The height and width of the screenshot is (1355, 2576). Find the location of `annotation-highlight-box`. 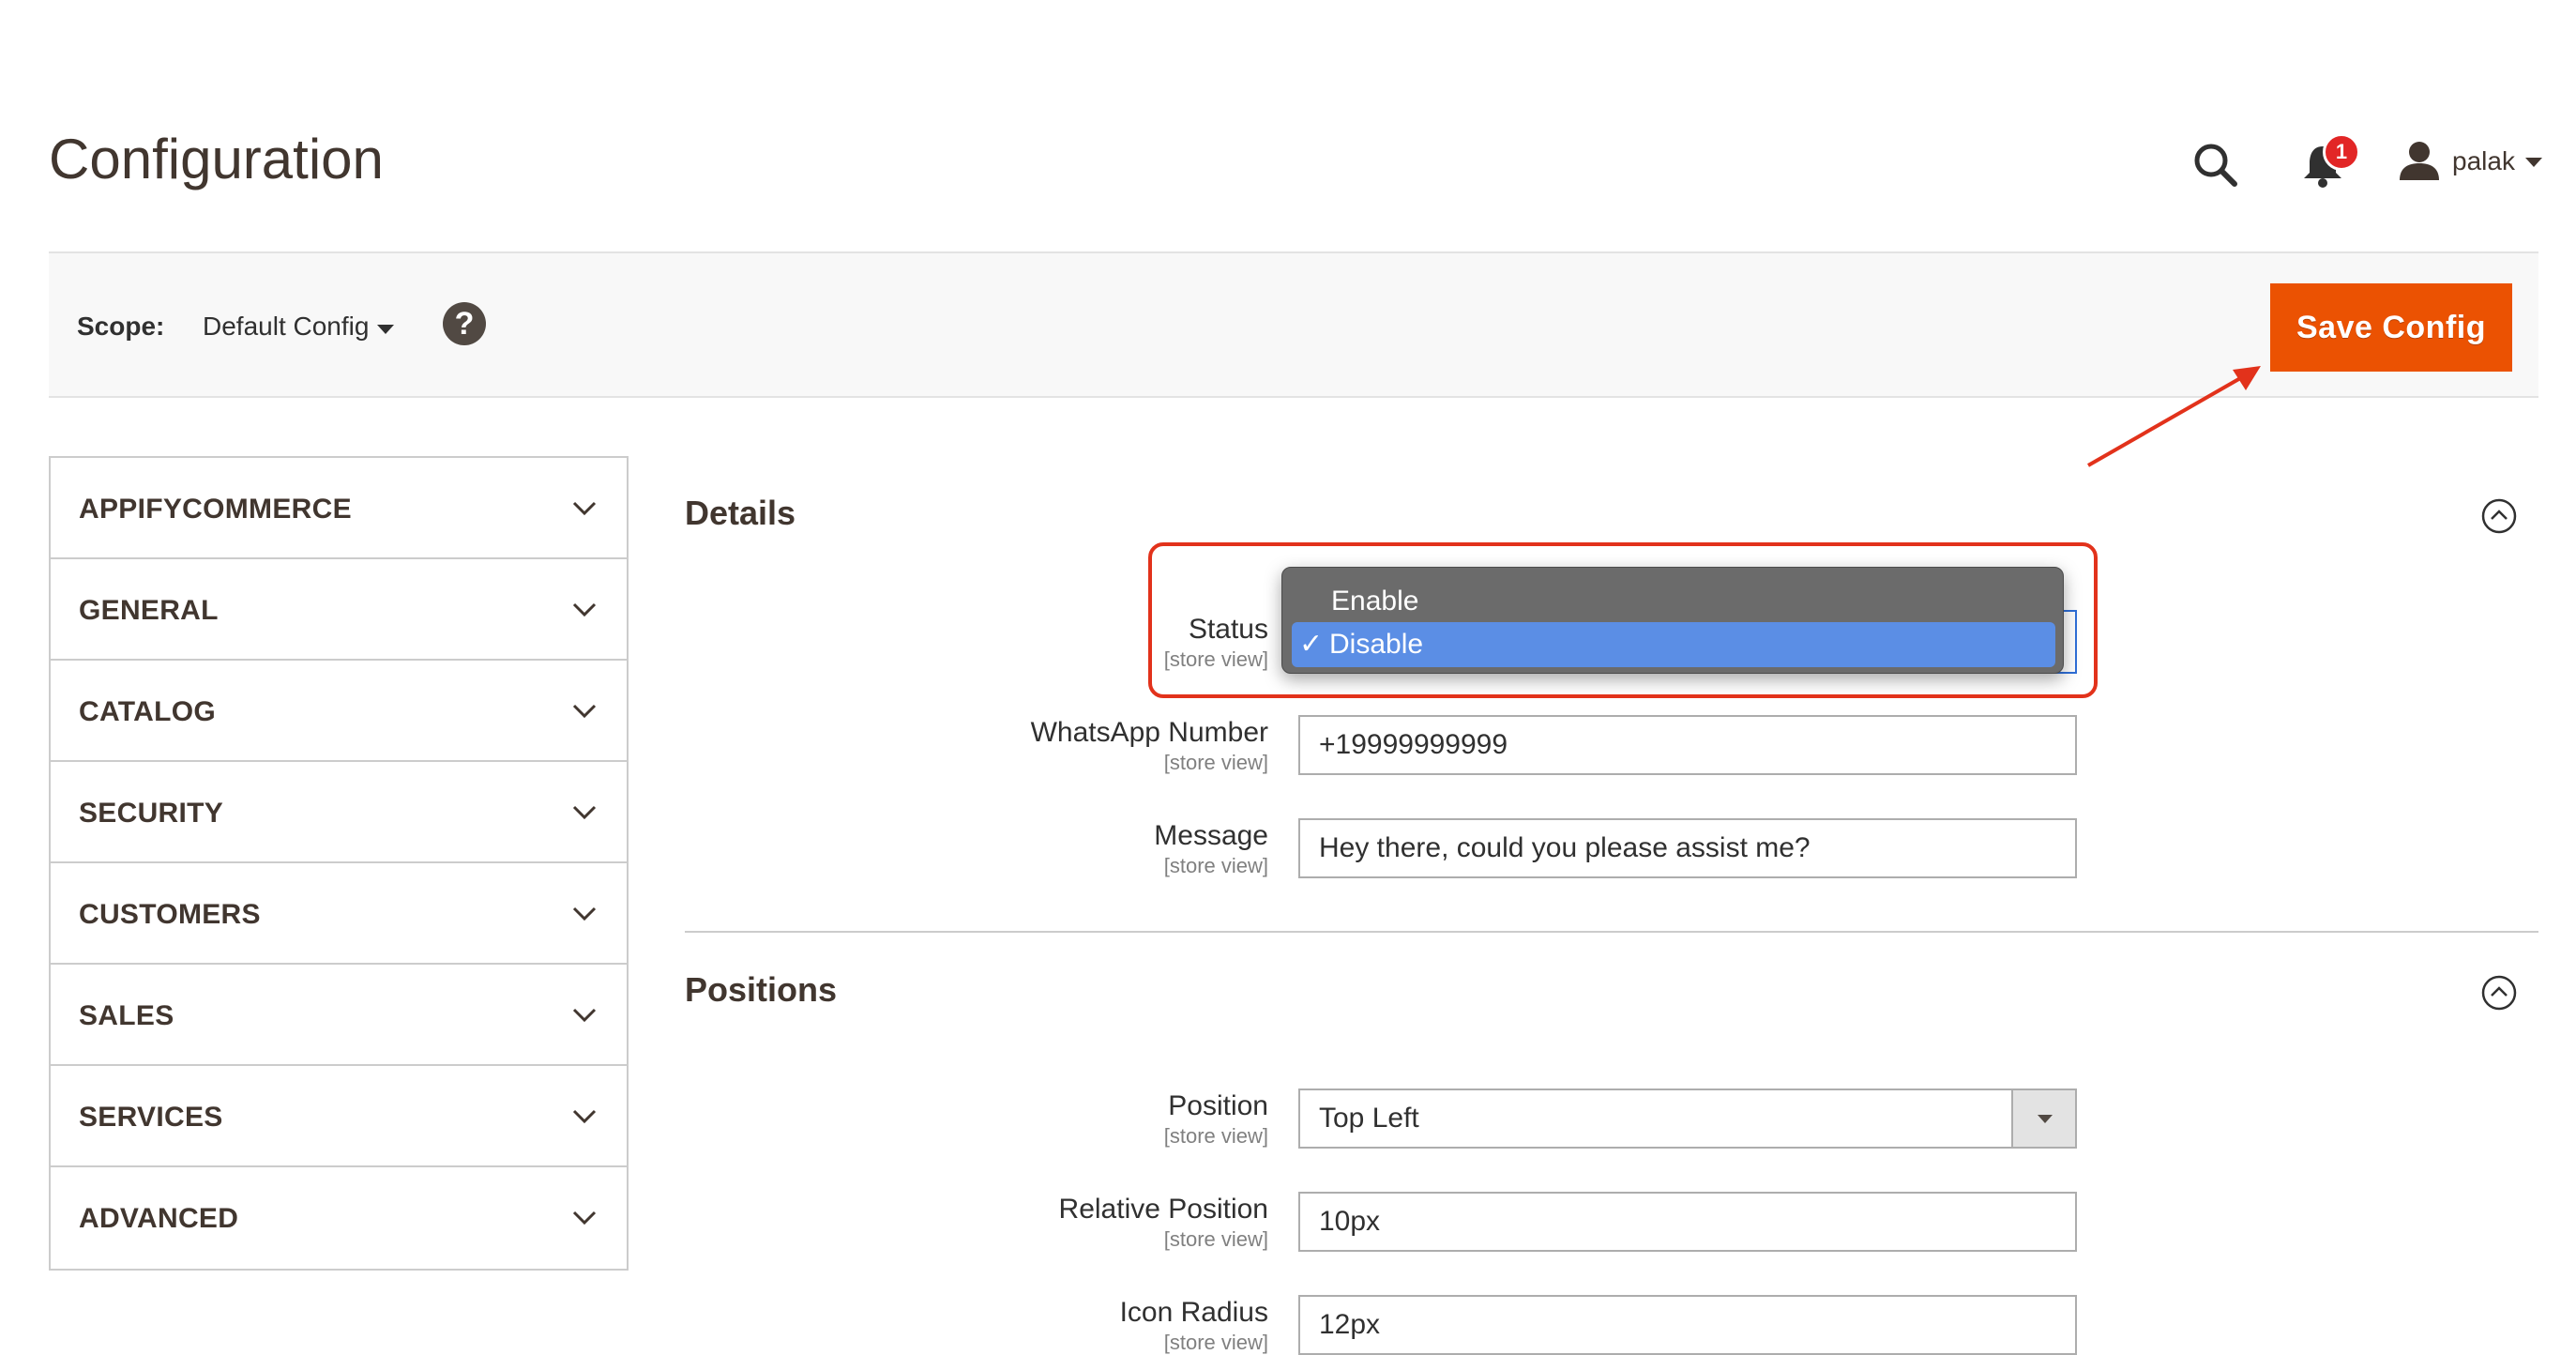

annotation-highlight-box is located at coordinates (1623, 620).